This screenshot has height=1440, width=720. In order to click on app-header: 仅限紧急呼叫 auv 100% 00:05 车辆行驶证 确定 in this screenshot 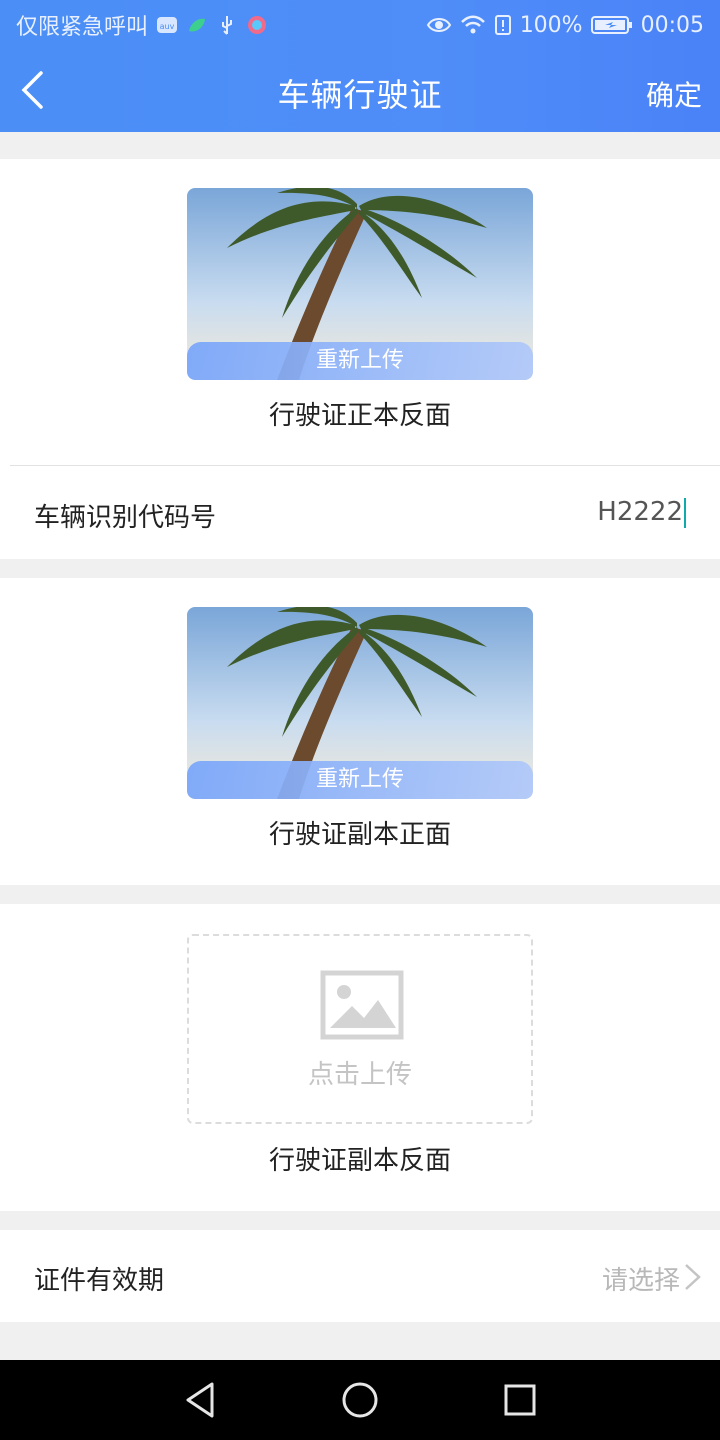, I will do `click(360, 66)`.